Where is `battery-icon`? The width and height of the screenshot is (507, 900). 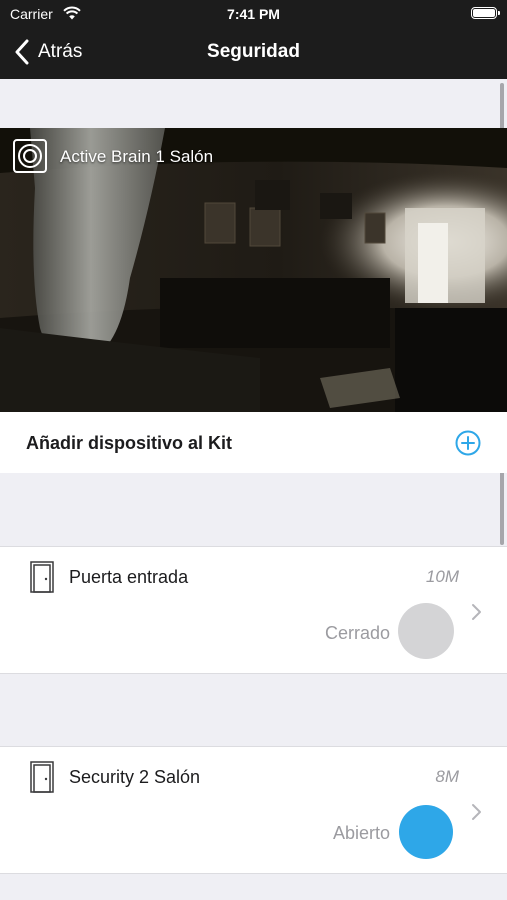
battery-icon is located at coordinates (485, 13).